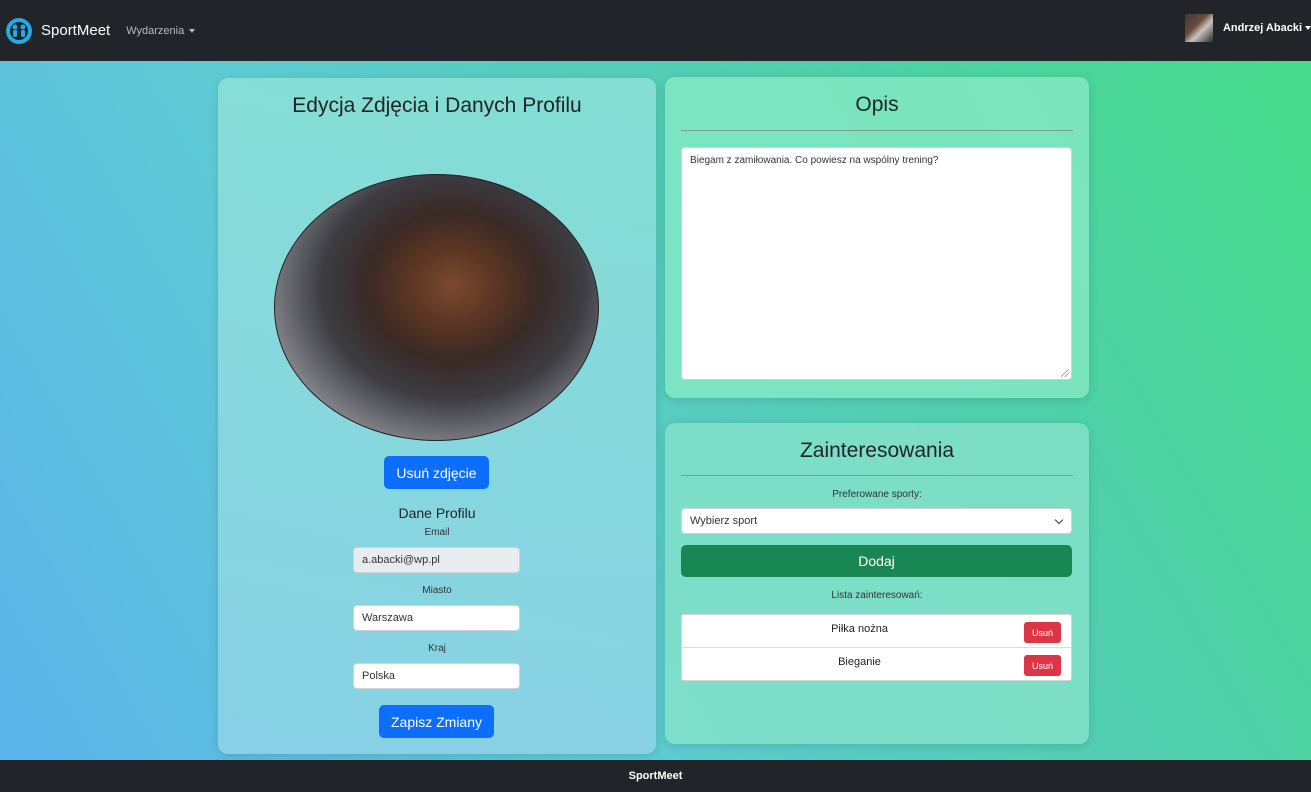 Image resolution: width=1311 pixels, height=792 pixels. I want to click on brand-link: SportMeet, so click(57, 31).